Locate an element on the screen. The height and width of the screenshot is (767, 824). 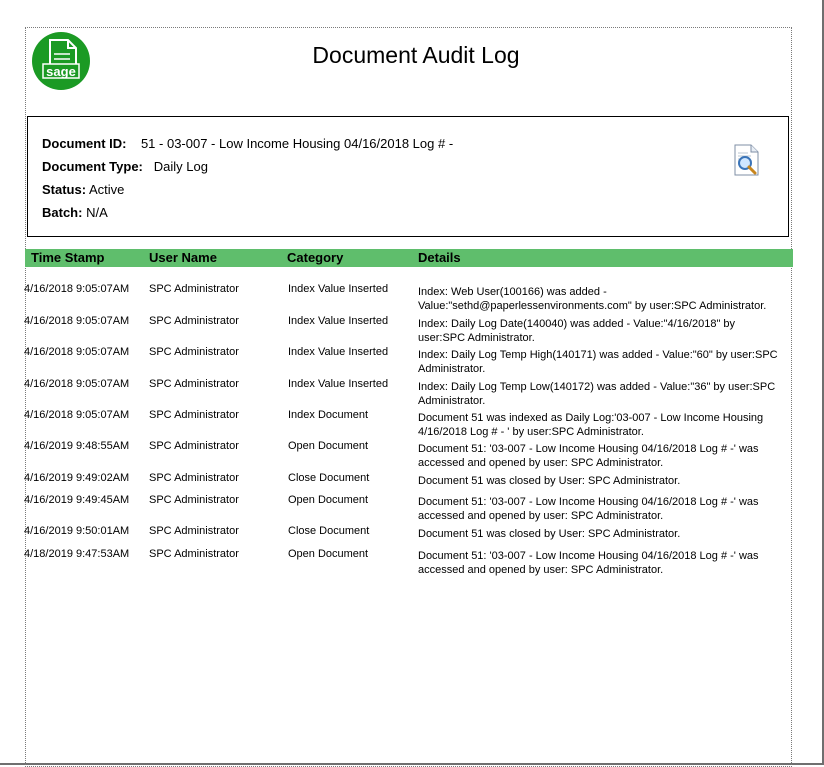
batch-row: Batch: N/A is located at coordinates (75, 212).